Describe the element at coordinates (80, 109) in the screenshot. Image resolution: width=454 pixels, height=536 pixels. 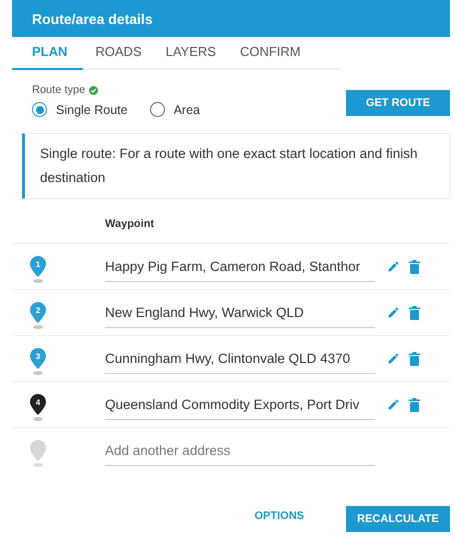
I see `radio-option: Single Route` at that location.